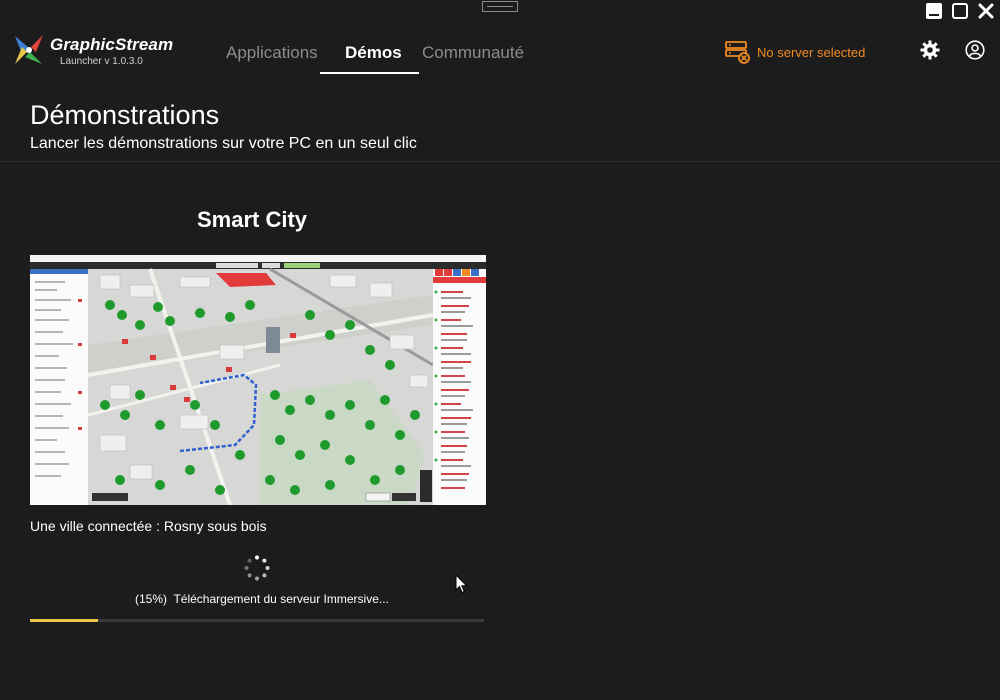 This screenshot has height=700, width=1000. What do you see at coordinates (373, 53) in the screenshot?
I see `tab-demos: Démos` at bounding box center [373, 53].